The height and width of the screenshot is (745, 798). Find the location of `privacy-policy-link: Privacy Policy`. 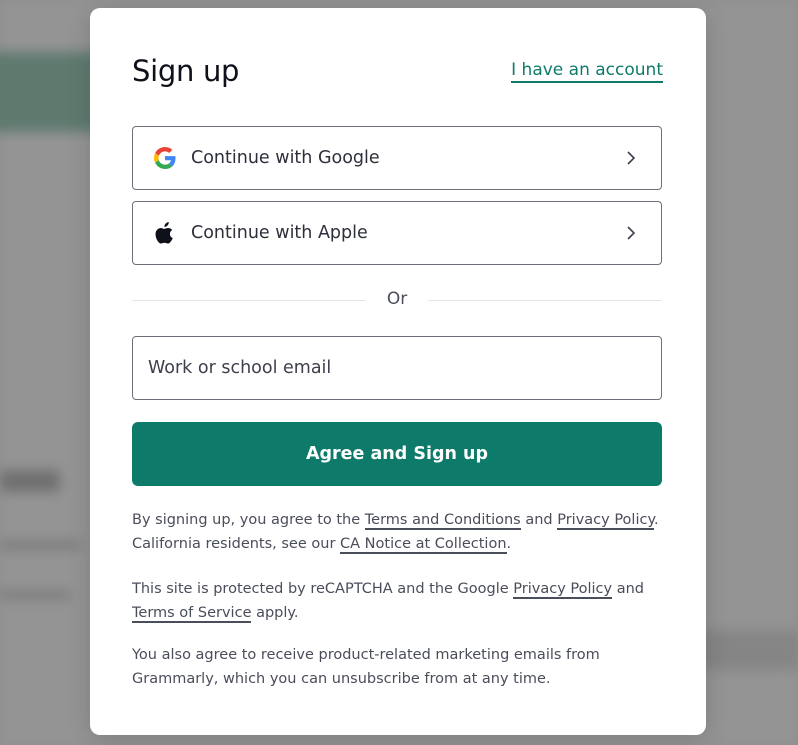

privacy-policy-link: Privacy Policy is located at coordinates (605, 521).